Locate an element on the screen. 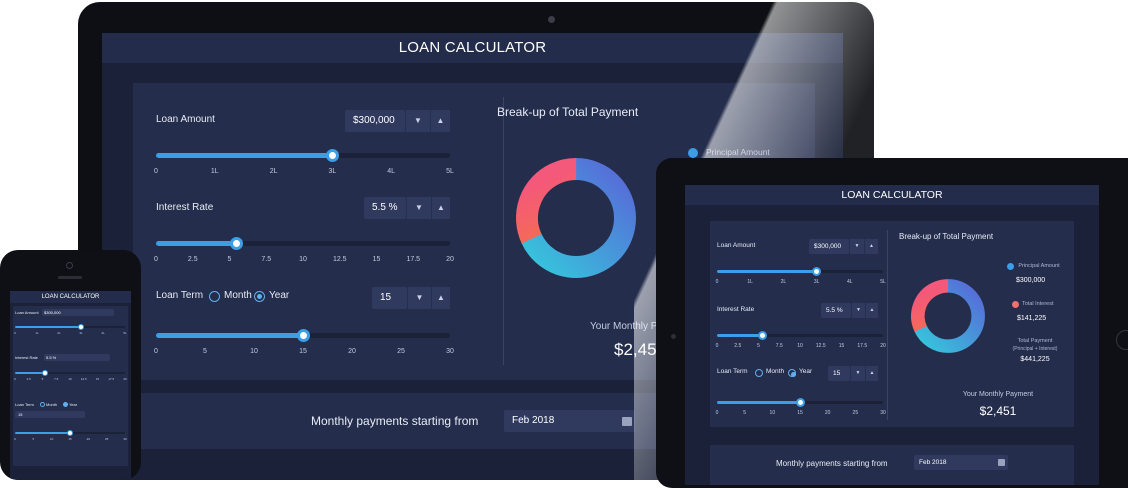  payment-start-date-input: Feb 2018 is located at coordinates (569, 421).